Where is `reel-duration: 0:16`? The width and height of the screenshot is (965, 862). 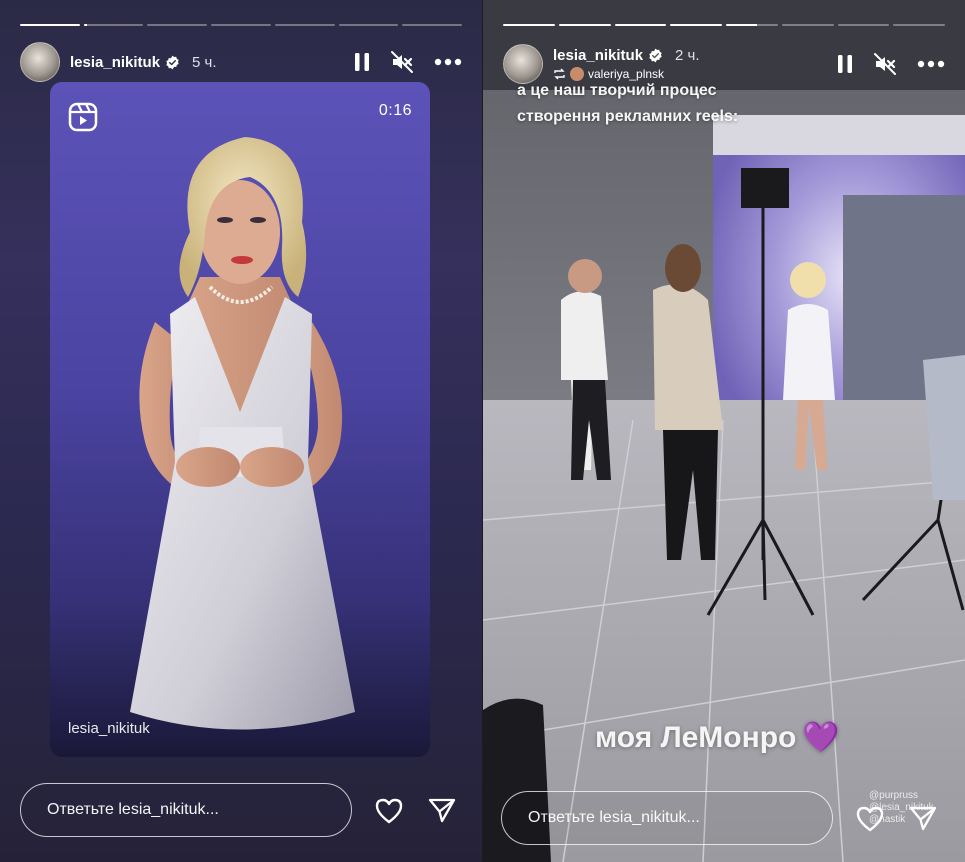 reel-duration: 0:16 is located at coordinates (395, 110).